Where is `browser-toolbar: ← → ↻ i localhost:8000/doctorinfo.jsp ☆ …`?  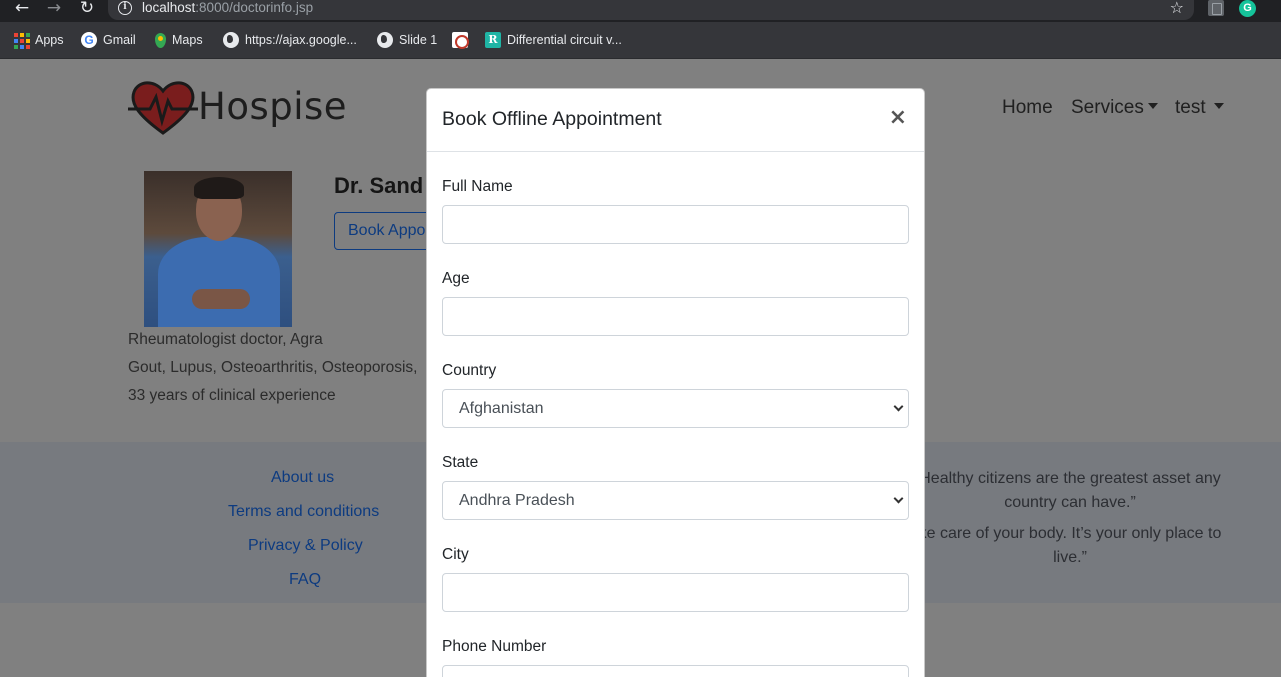
browser-toolbar: ← → ↻ i localhost:8000/doctorinfo.jsp ☆ … is located at coordinates (640, 11).